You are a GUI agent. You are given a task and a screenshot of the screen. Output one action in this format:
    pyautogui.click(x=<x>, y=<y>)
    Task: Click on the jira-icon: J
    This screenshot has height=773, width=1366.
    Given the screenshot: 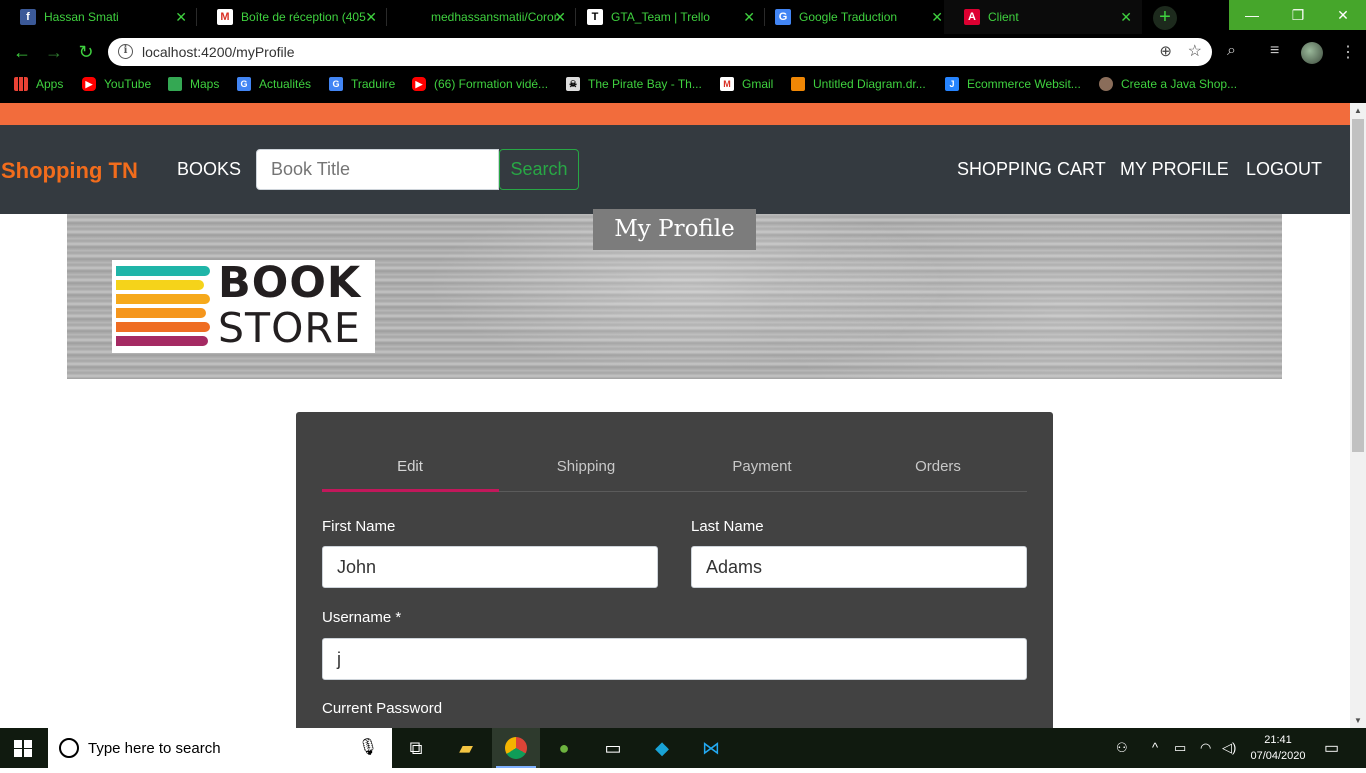 What is the action you would take?
    pyautogui.click(x=952, y=84)
    